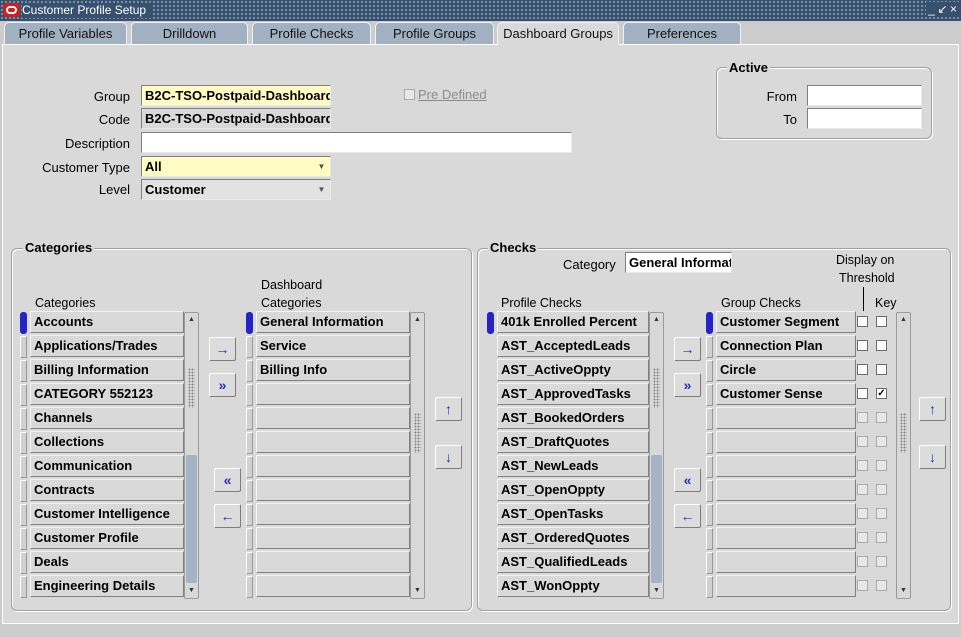 This screenshot has width=961, height=637. Describe the element at coordinates (573, 466) in the screenshot. I see `list-item: AST_NewLeads` at that location.